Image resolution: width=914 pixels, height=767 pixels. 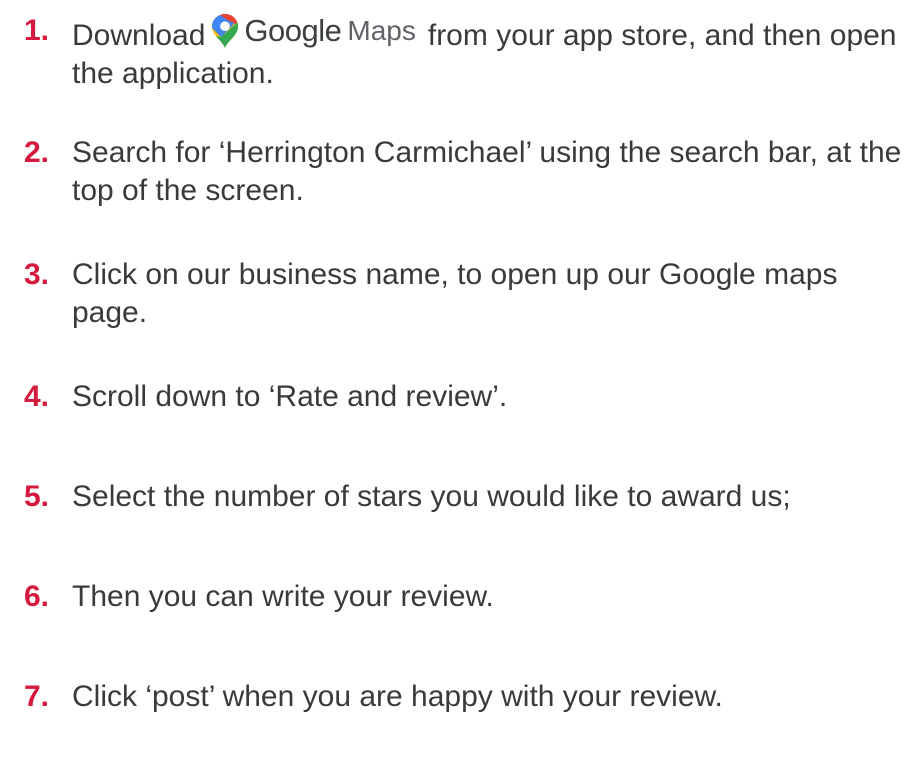 What do you see at coordinates (37, 696) in the screenshot?
I see `step-number: 7.` at bounding box center [37, 696].